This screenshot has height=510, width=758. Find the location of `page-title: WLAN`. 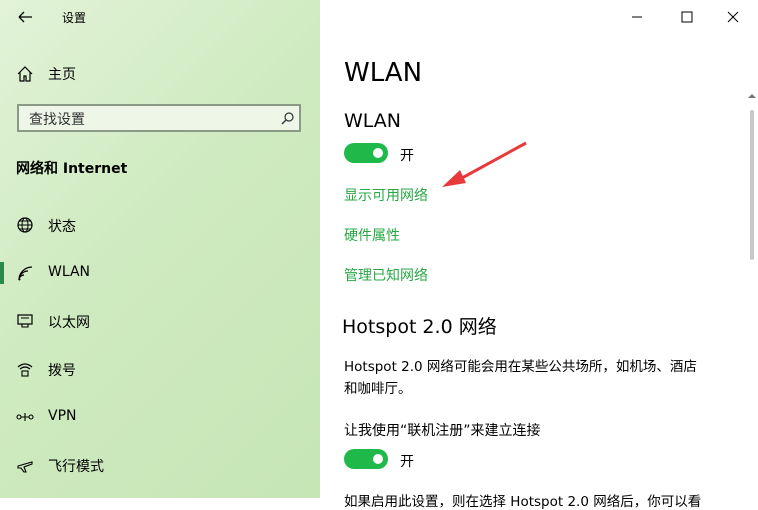

page-title: WLAN is located at coordinates (383, 73).